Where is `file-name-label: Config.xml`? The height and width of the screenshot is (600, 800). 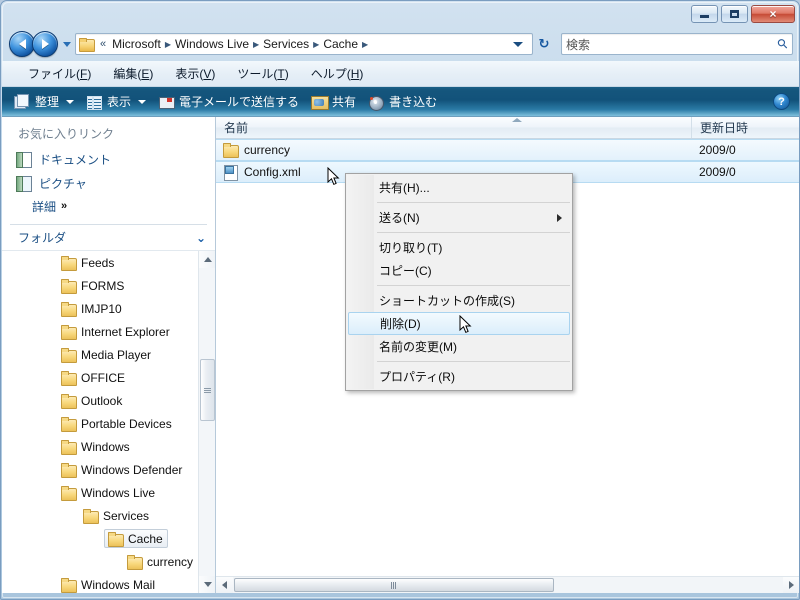
file-name-label: Config.xml is located at coordinates (272, 172).